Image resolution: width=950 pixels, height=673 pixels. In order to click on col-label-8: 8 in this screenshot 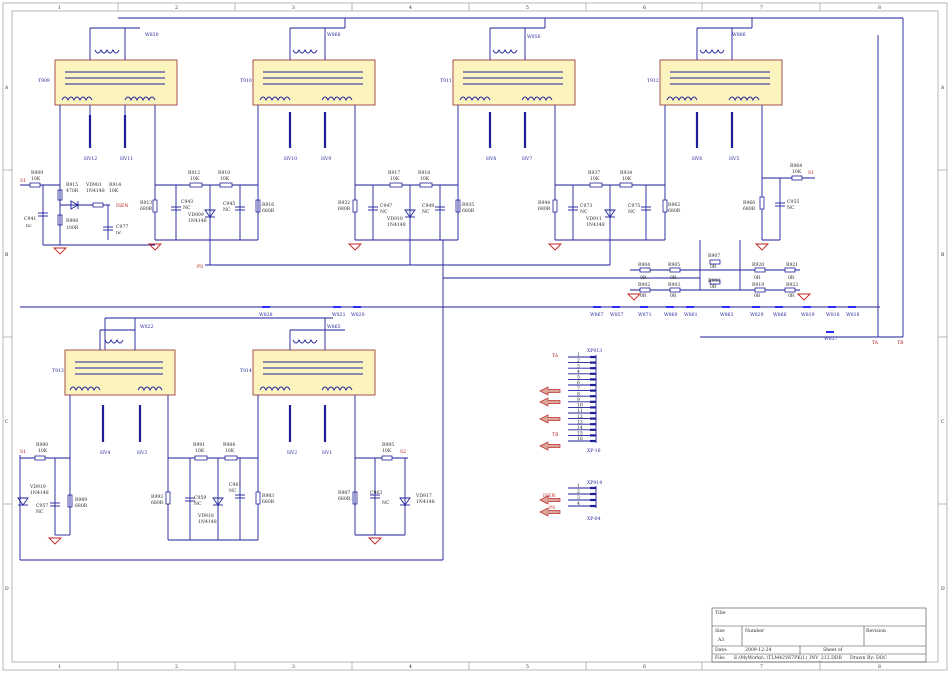, I will do `click(879, 8)`.